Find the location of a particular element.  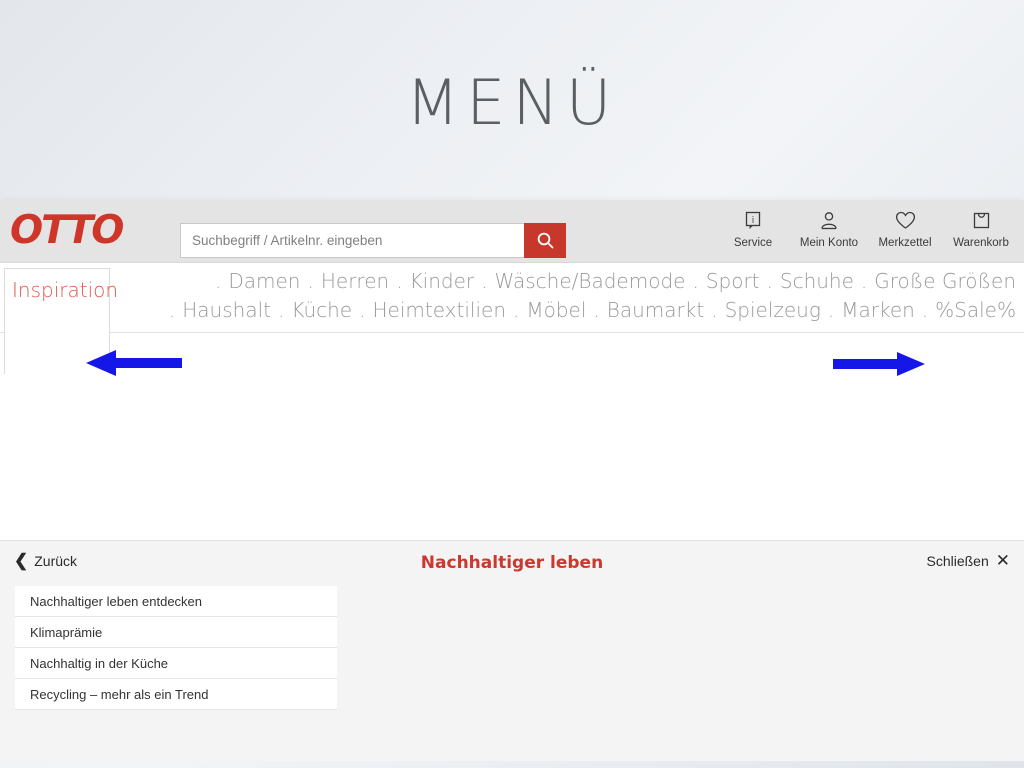

nav-item-haushalt: Haushalt is located at coordinates (226, 310).